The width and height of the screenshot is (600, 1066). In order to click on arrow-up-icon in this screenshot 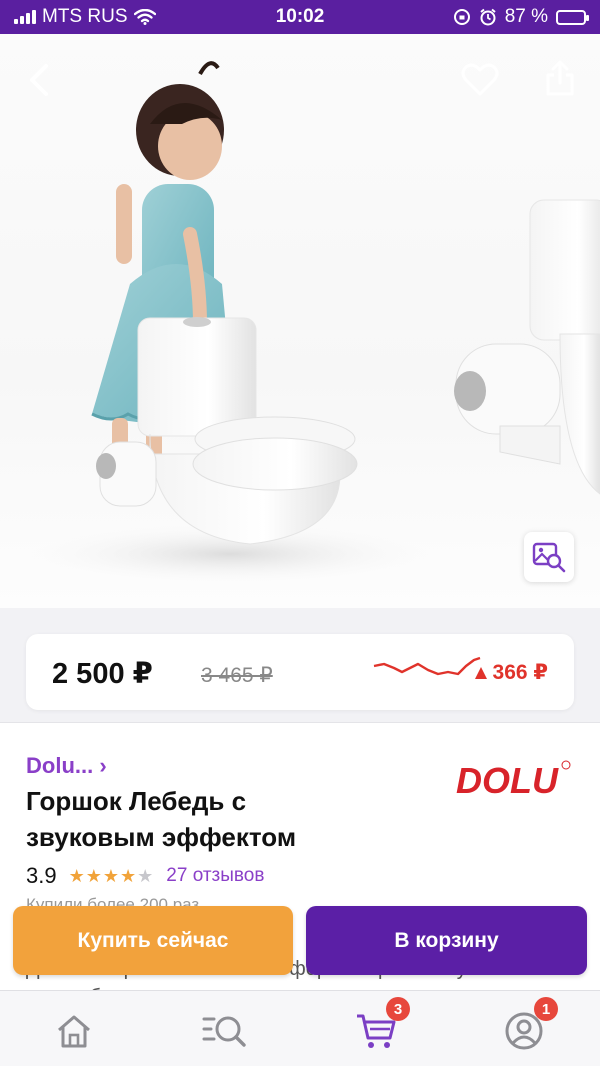, I will do `click(480, 672)`.